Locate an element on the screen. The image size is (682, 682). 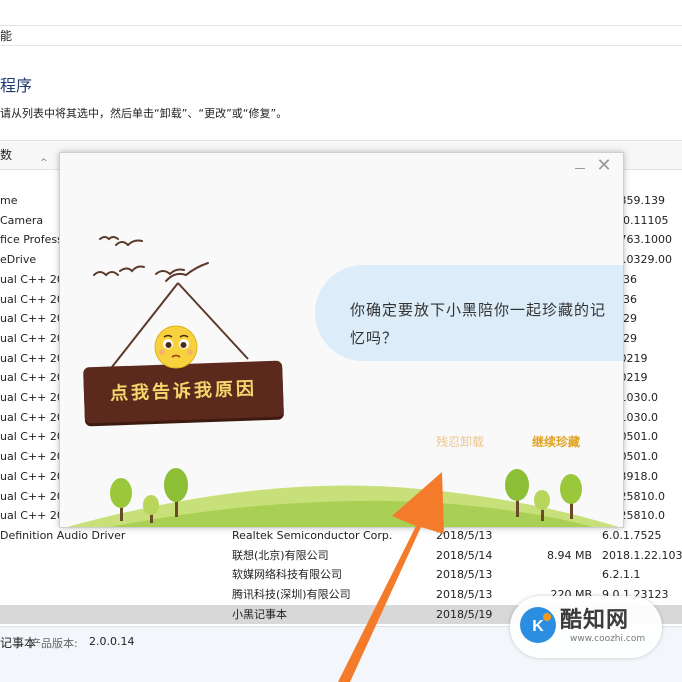
crying-face-icon is located at coordinates (176, 347).